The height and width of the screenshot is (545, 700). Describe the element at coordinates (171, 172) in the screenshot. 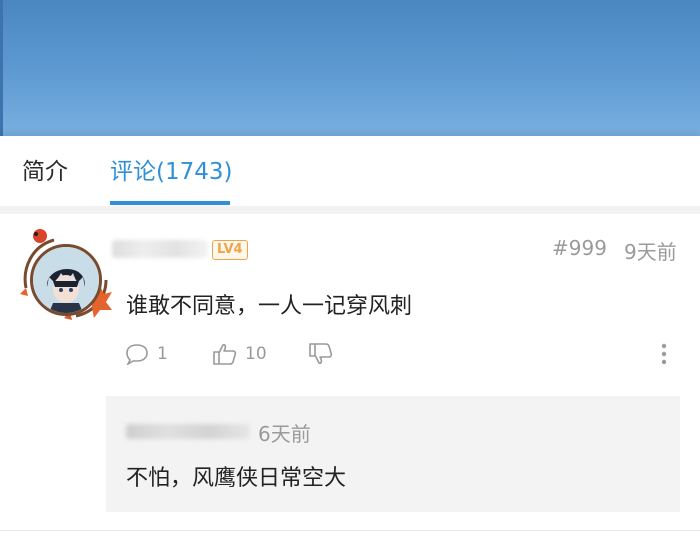

I see `tab-comments: 评论(1743)` at that location.